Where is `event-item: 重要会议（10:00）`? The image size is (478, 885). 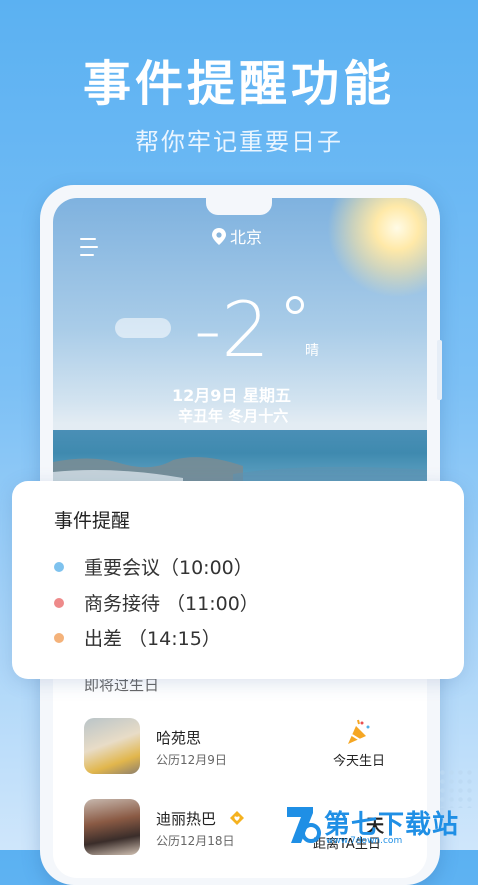 event-item: 重要会议（10:00） is located at coordinates (153, 566).